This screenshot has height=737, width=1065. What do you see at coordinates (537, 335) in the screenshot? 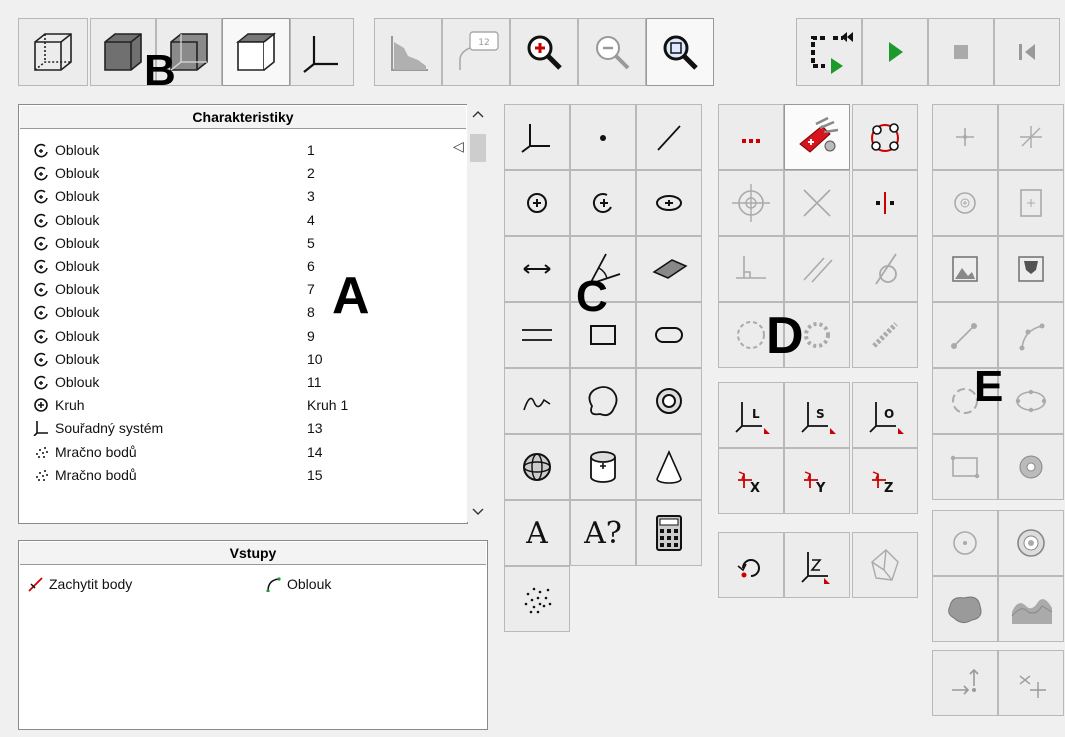
I see `parallel-lines-tool` at bounding box center [537, 335].